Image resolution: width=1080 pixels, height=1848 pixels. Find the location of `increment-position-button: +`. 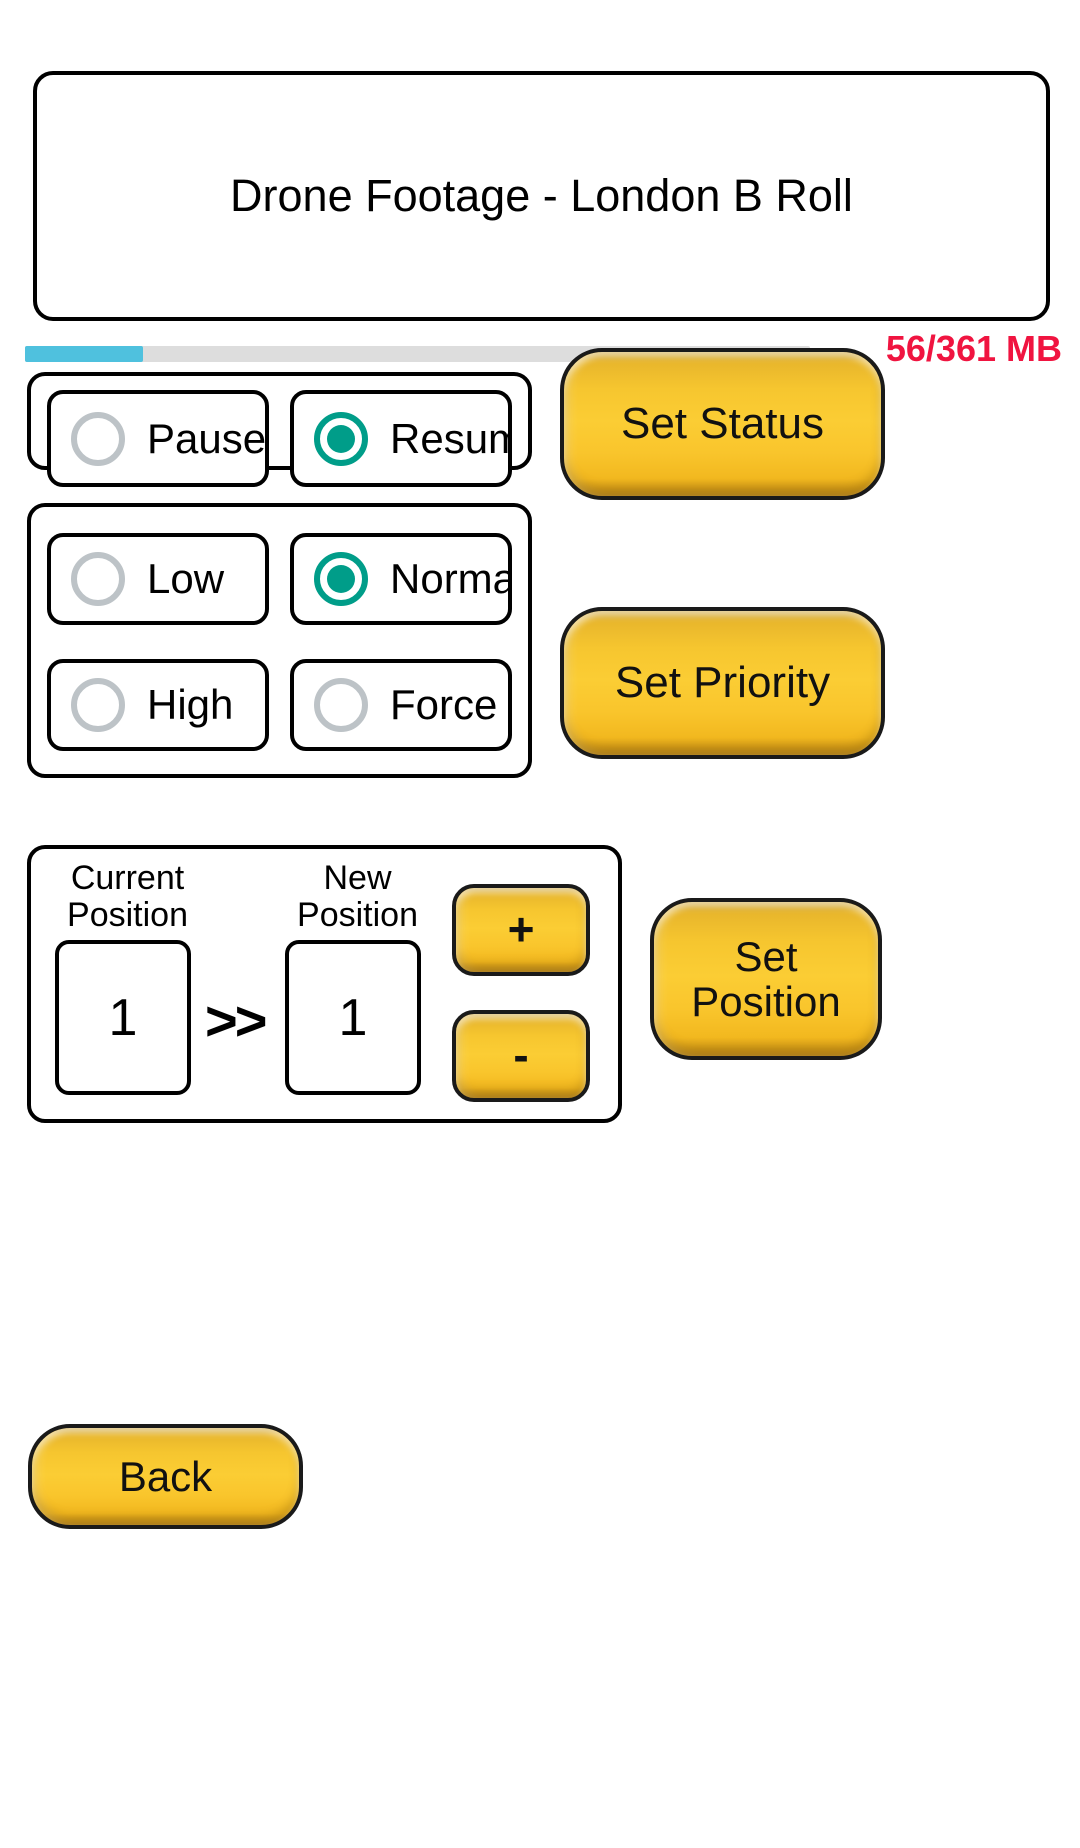

increment-position-button: + is located at coordinates (521, 930).